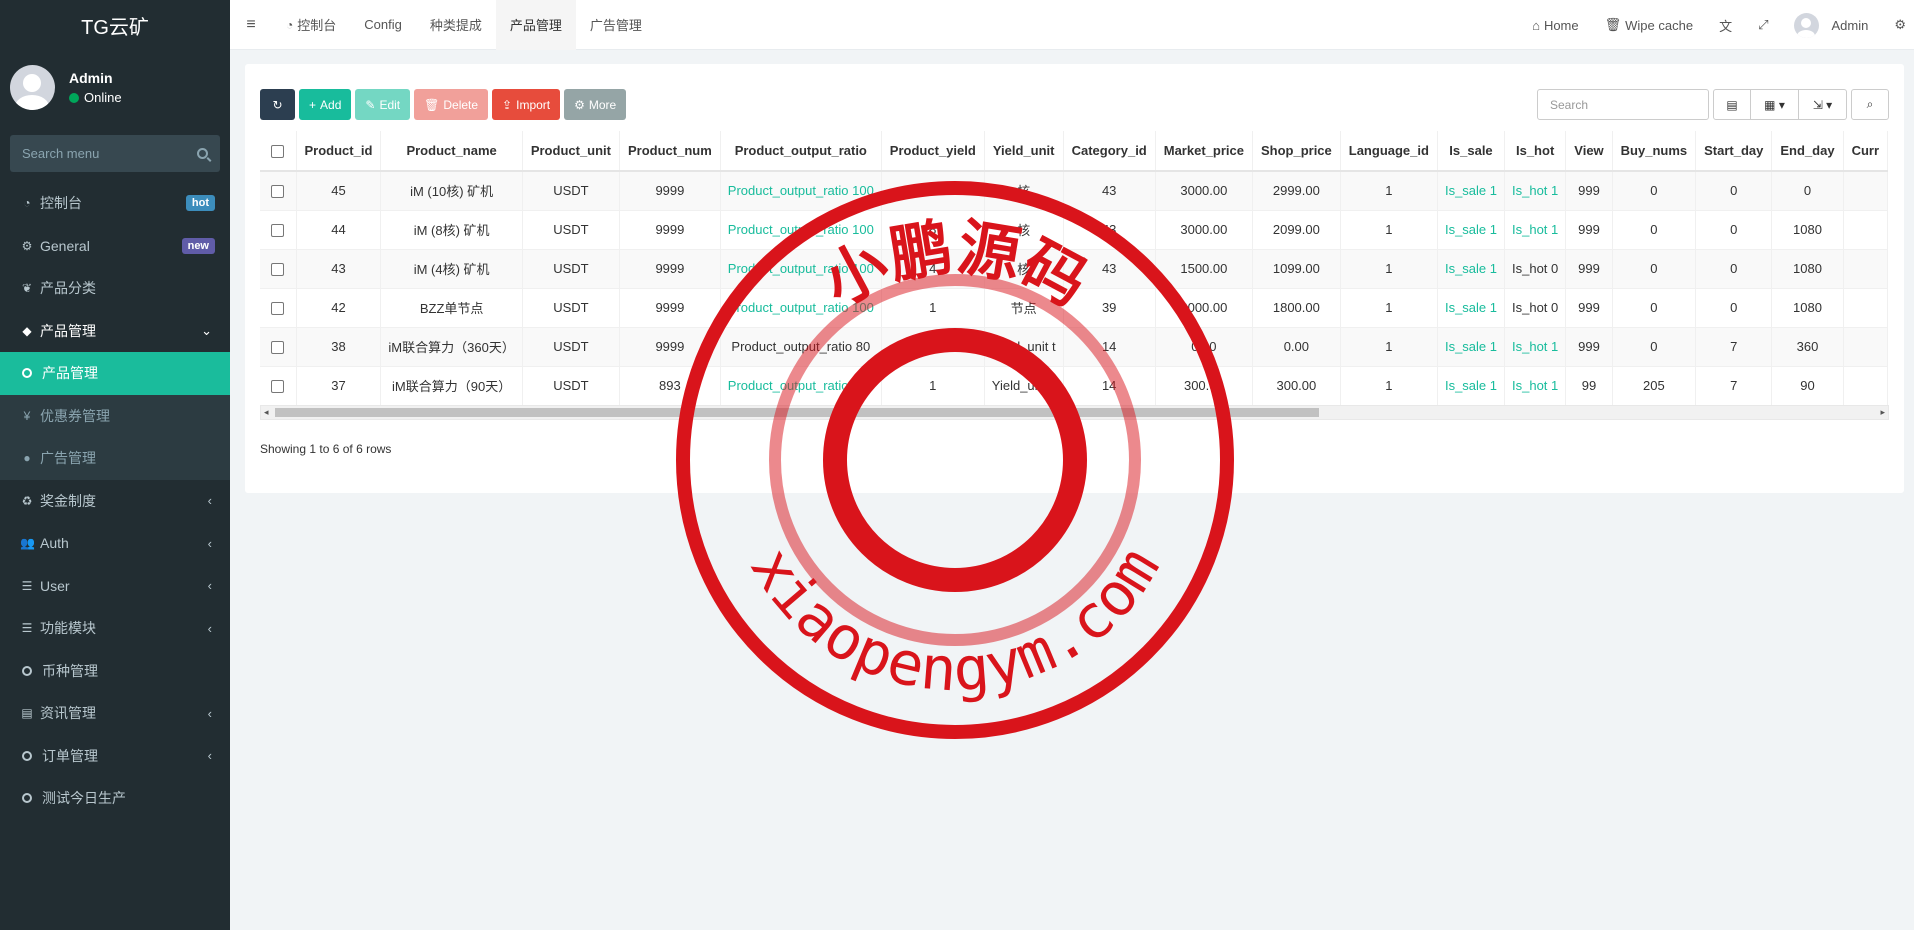  I want to click on admin-menu: Admin, so click(1831, 25).